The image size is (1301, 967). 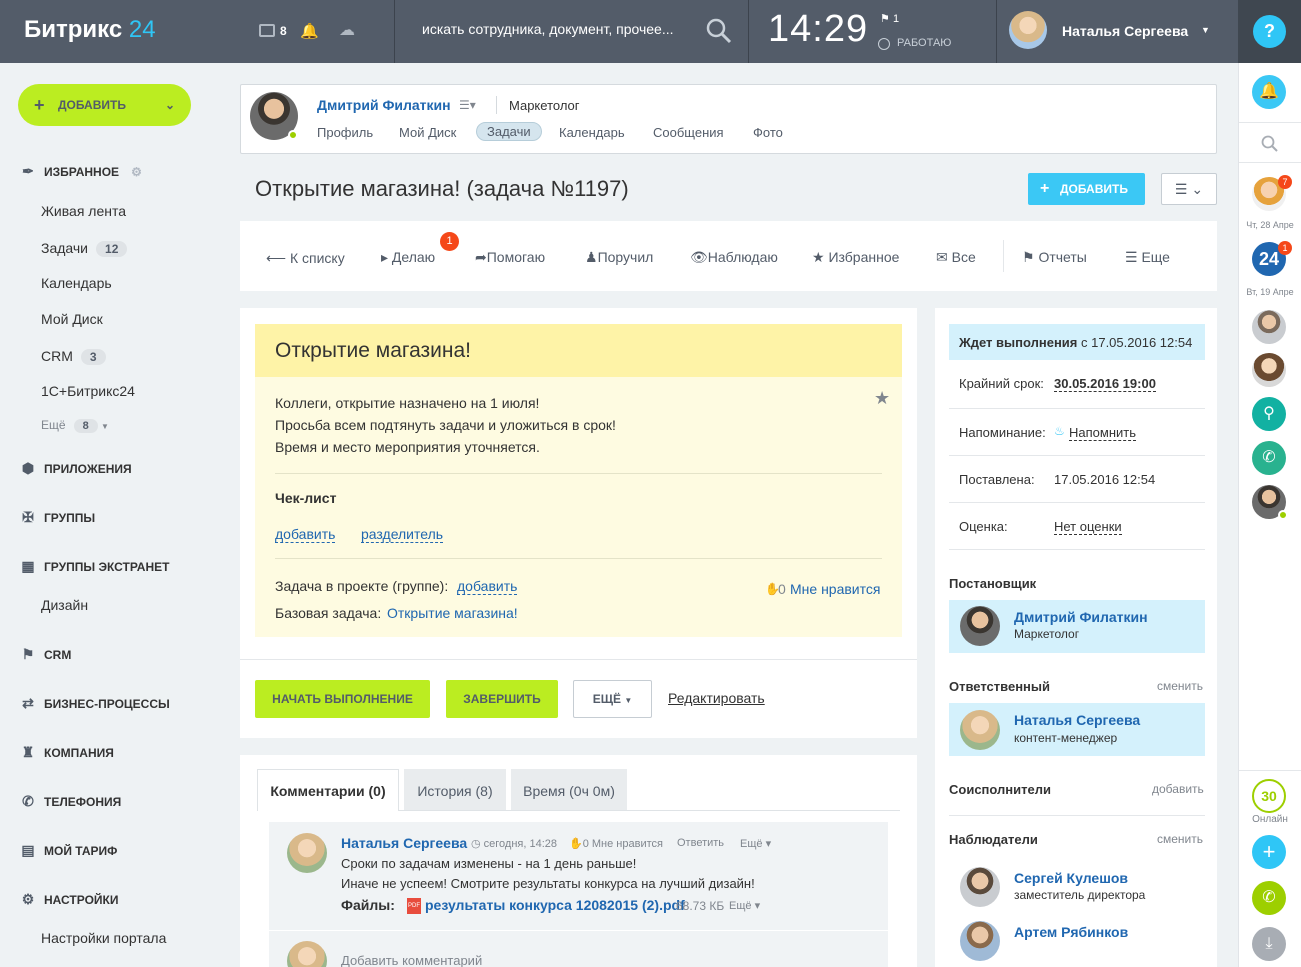 I want to click on watchers-change-link: сменить, so click(x=1180, y=839).